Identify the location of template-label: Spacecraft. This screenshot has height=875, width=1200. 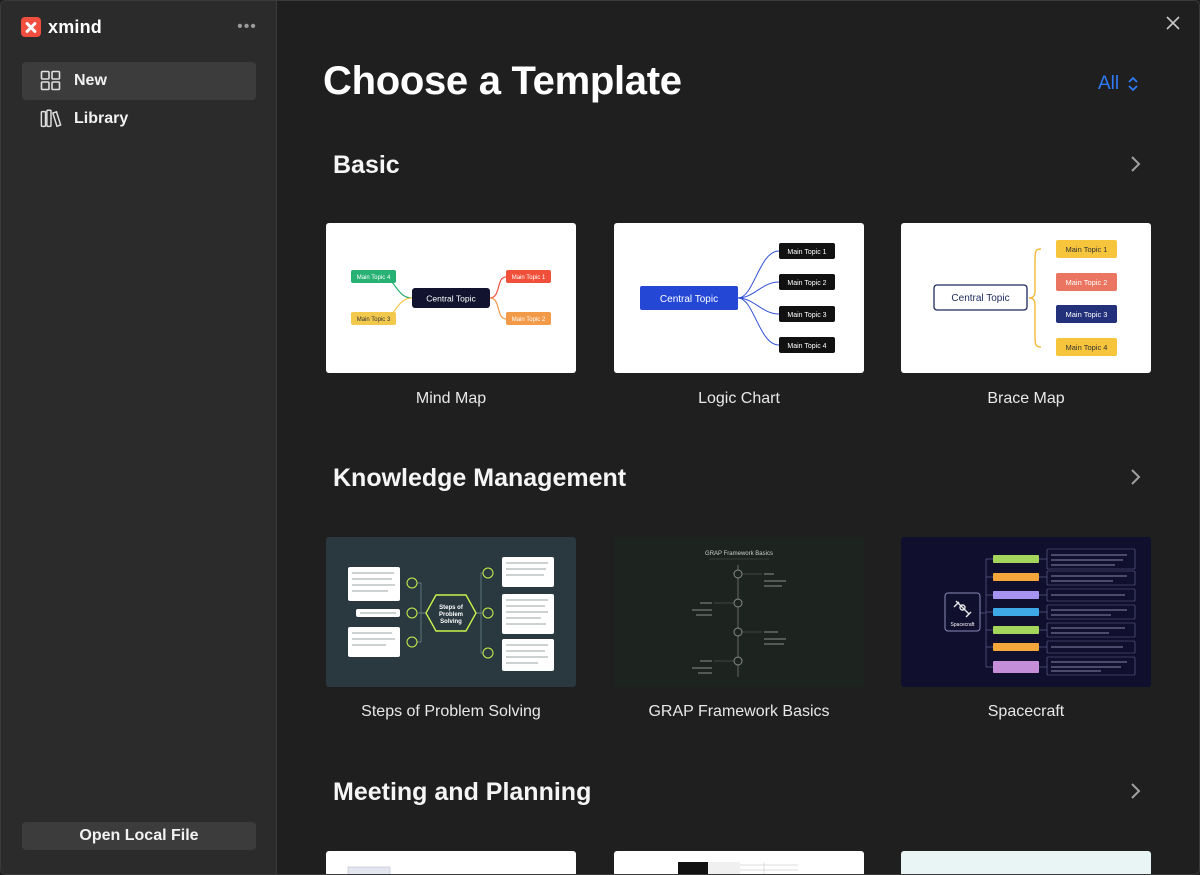
(1026, 711).